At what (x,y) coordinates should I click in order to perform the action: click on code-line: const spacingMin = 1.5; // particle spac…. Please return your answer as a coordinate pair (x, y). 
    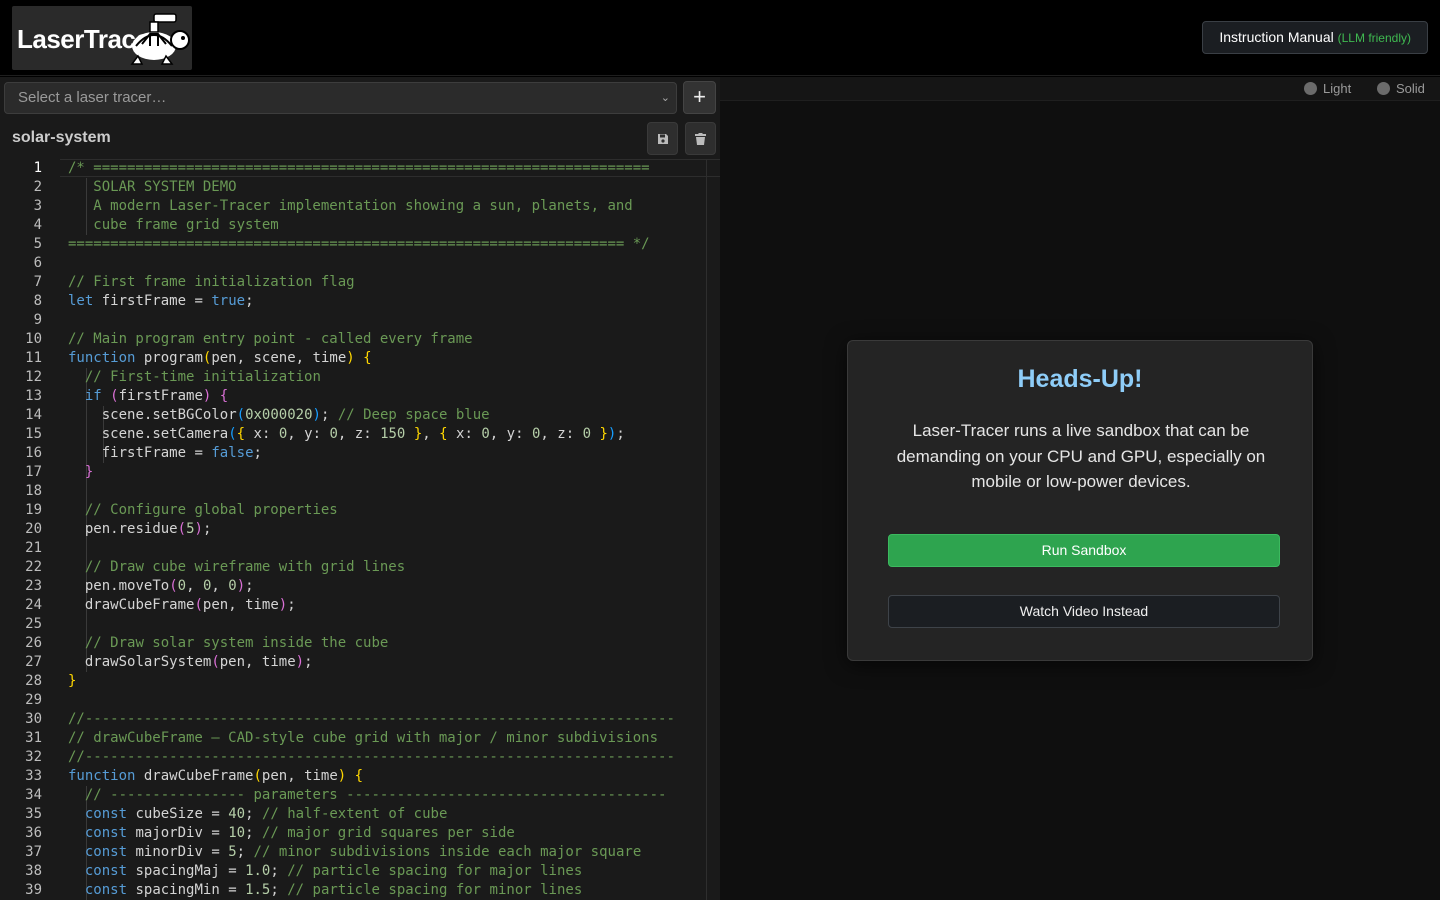
    Looking at the image, I should click on (333, 890).